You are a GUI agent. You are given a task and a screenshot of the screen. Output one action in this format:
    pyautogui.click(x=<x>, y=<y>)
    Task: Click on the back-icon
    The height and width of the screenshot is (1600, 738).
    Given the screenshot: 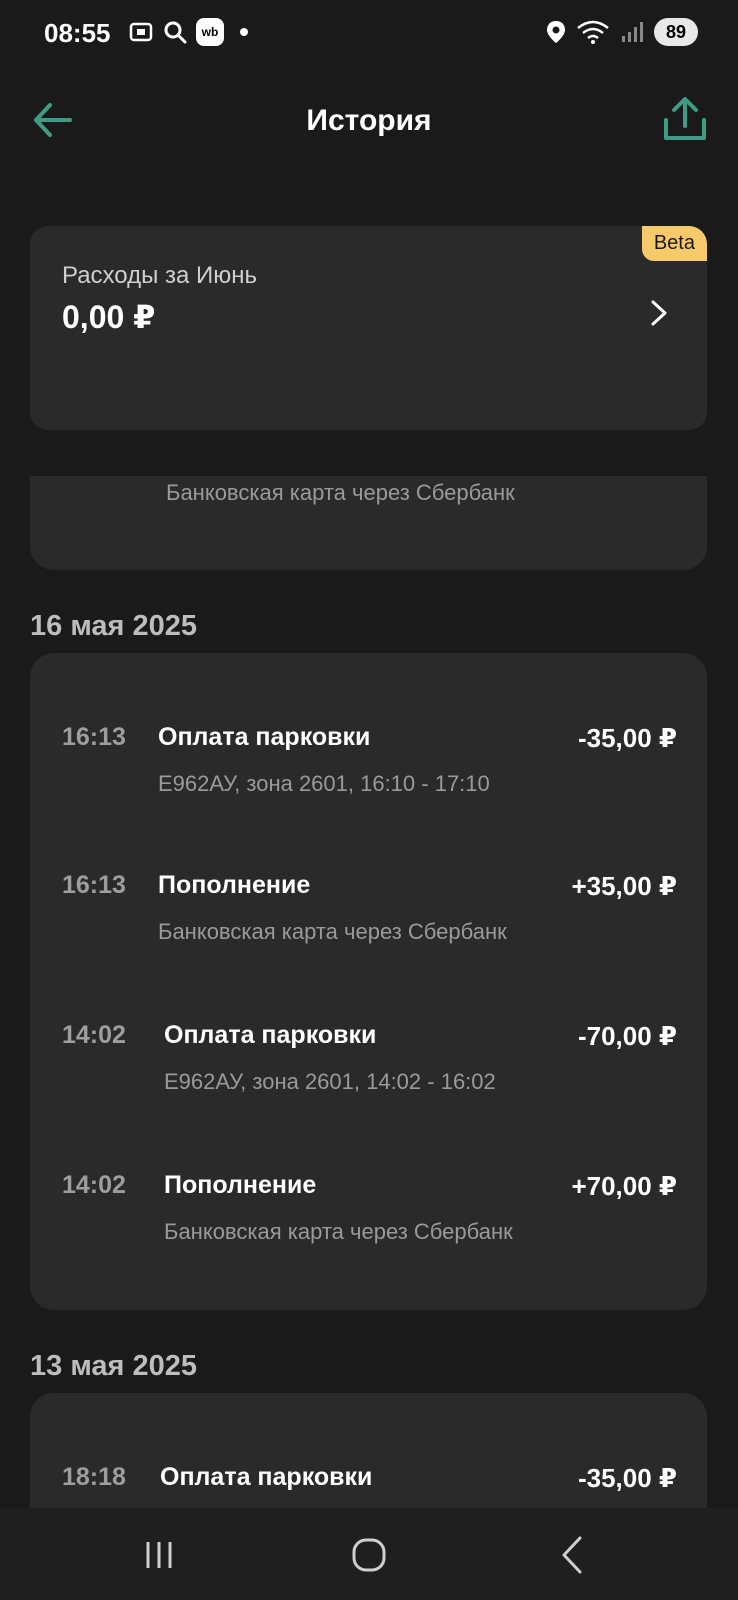 What is the action you would take?
    pyautogui.click(x=573, y=1555)
    